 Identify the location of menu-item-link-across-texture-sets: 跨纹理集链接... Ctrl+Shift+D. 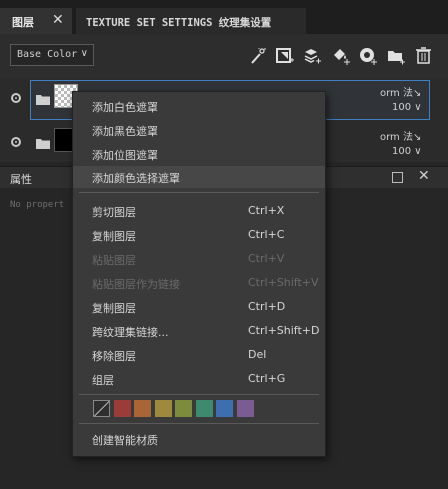
(199, 331).